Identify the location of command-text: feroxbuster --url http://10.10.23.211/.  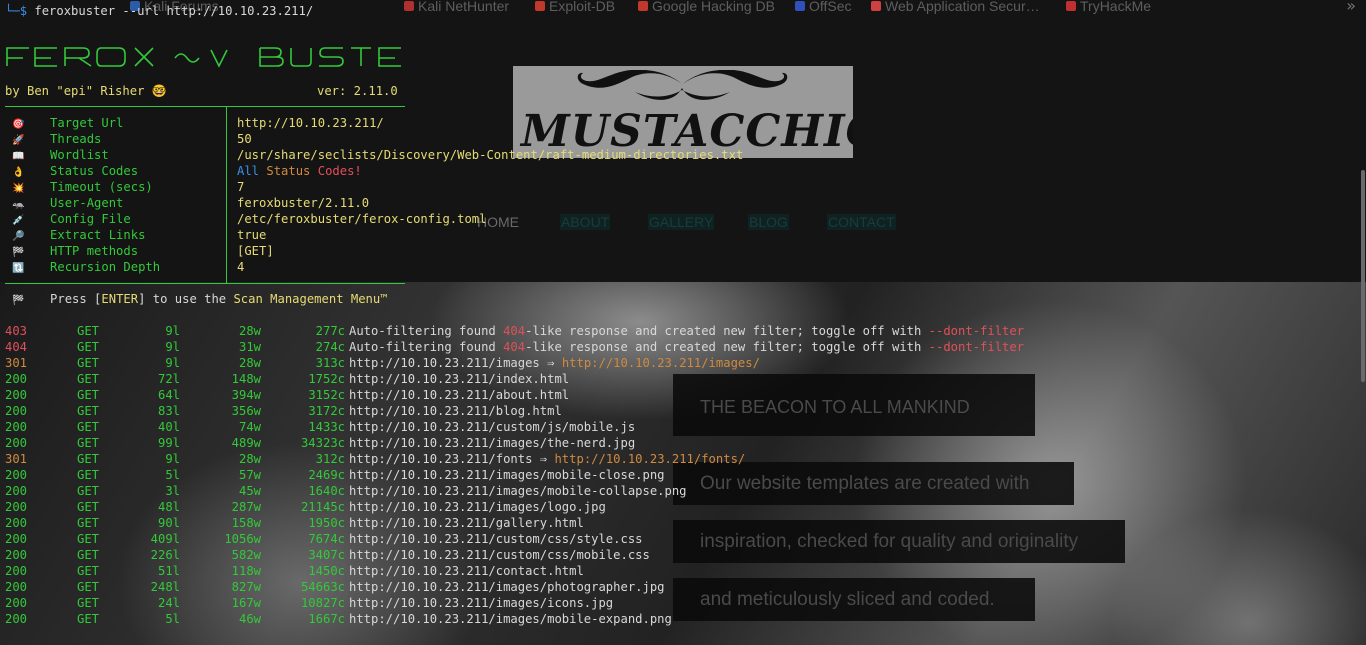
(174, 11).